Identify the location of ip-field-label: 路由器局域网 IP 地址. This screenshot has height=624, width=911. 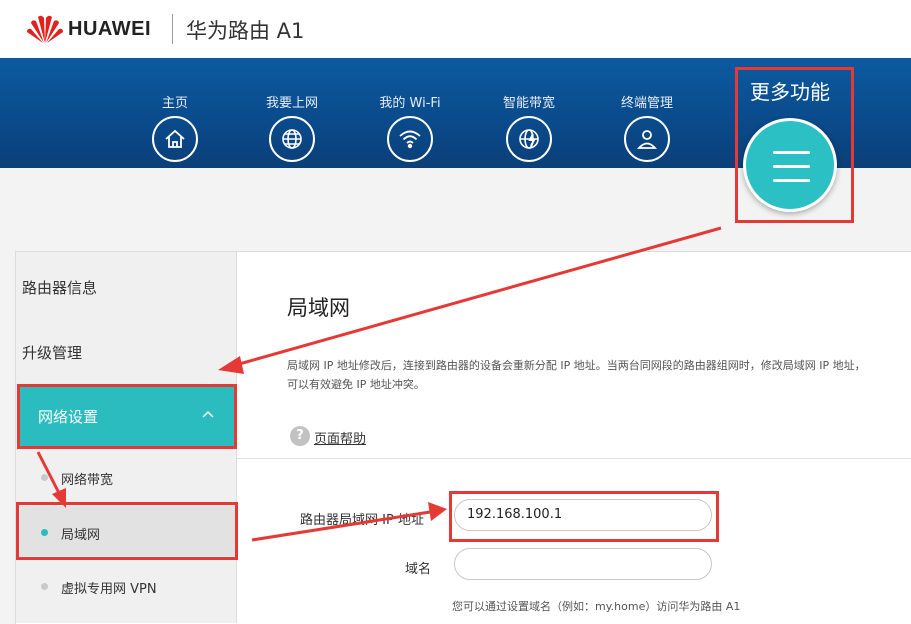
(362, 520).